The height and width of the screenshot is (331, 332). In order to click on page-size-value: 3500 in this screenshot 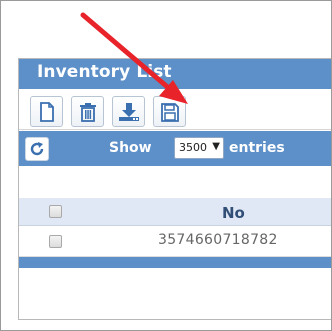, I will do `click(193, 147)`.